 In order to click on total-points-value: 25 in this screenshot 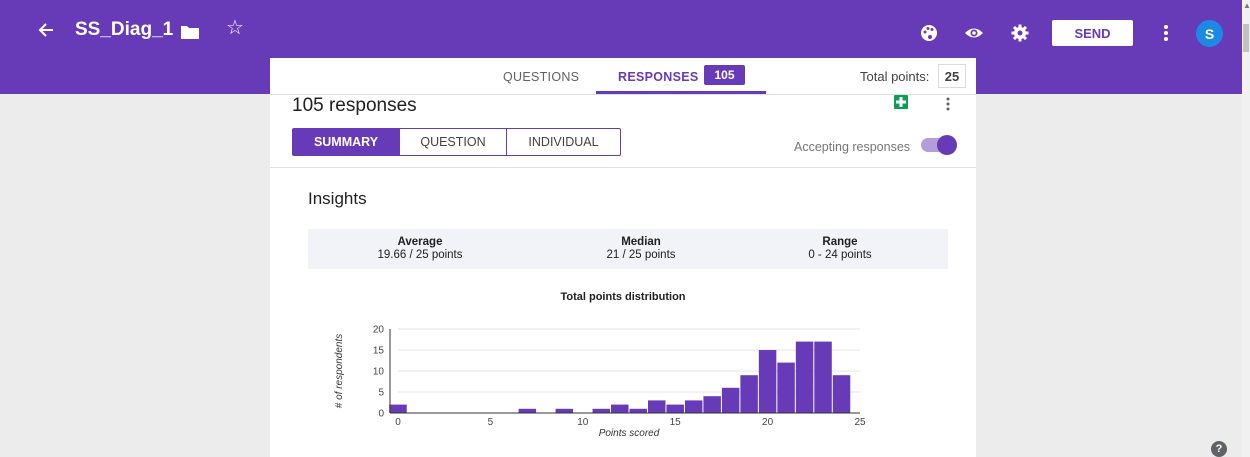, I will do `click(952, 76)`.